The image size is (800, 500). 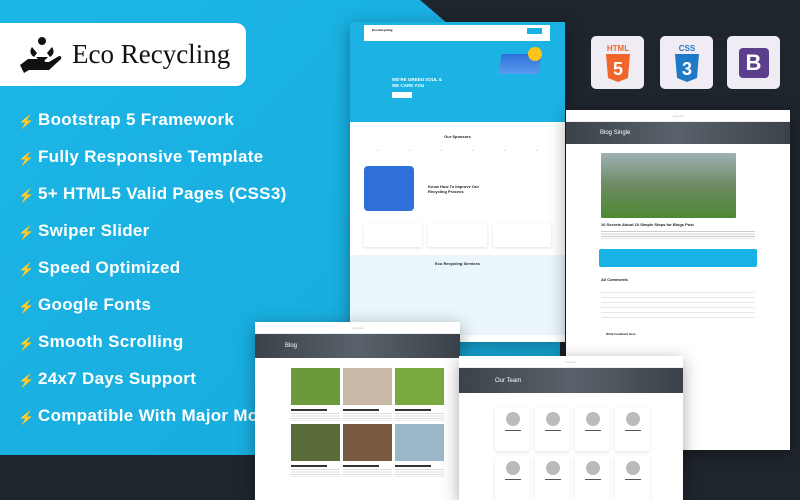 What do you see at coordinates (617, 69) in the screenshot?
I see `svg-text: 5` at bounding box center [617, 69].